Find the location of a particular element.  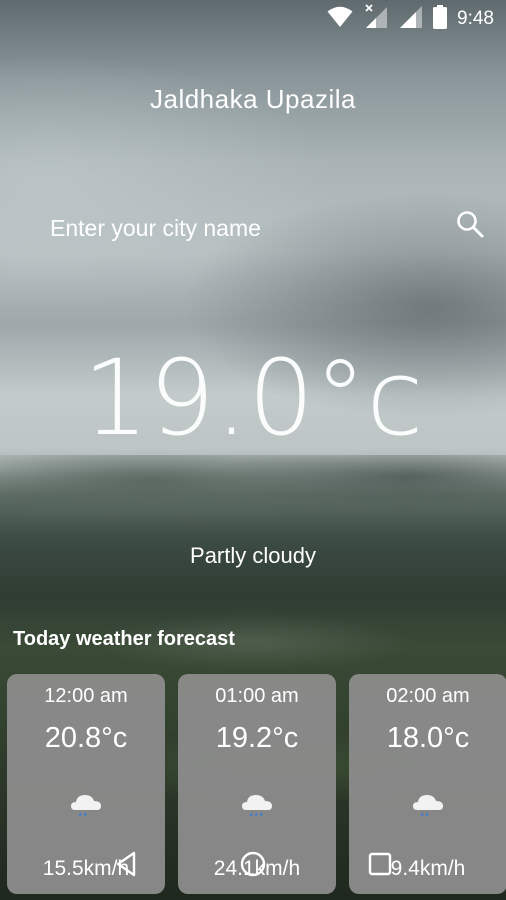

city-name: Jaldhaka Upazila is located at coordinates (252, 99).